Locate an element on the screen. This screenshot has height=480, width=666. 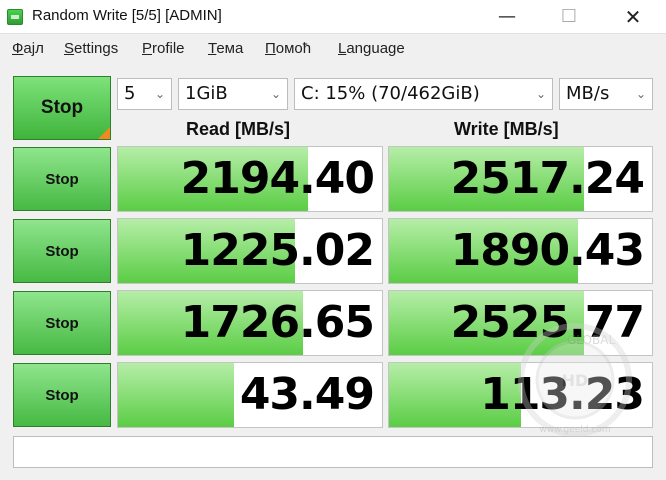
menu-label: rofile is located at coordinates (168, 48).